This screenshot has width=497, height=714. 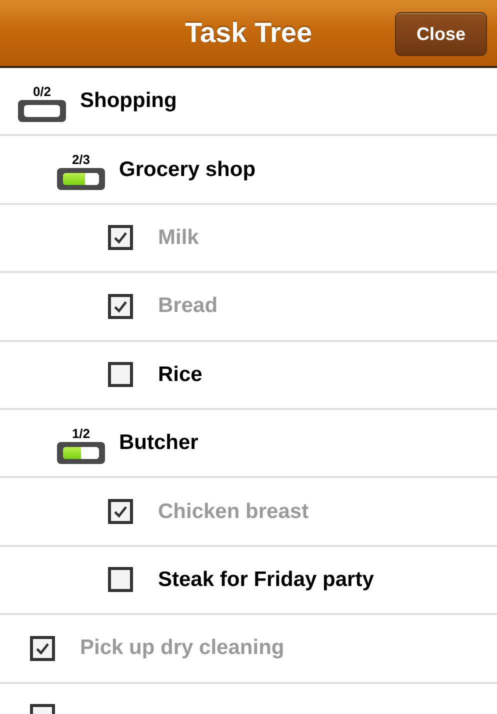 What do you see at coordinates (42, 91) in the screenshot?
I see `progress-count: 0/2` at bounding box center [42, 91].